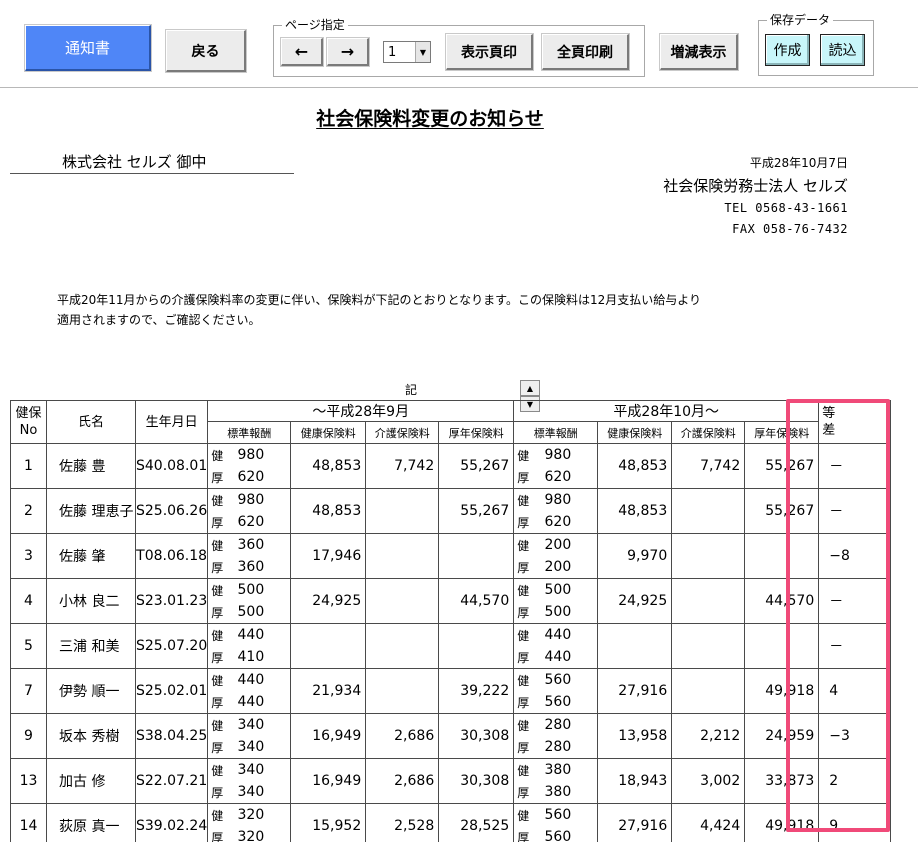 The image size is (918, 842). What do you see at coordinates (251, 702) in the screenshot?
I see `standard-pension-value: 440` at bounding box center [251, 702].